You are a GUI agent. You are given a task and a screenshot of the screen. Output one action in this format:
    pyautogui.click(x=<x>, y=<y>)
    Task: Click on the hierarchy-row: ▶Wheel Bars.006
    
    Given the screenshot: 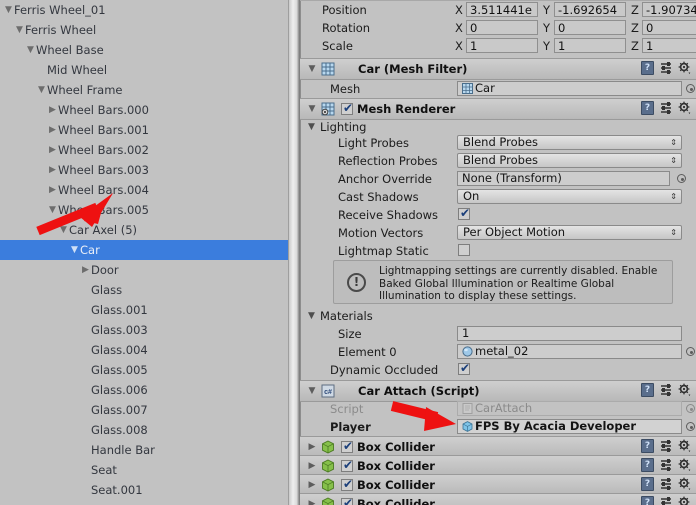 What is the action you would take?
    pyautogui.click(x=144, y=502)
    